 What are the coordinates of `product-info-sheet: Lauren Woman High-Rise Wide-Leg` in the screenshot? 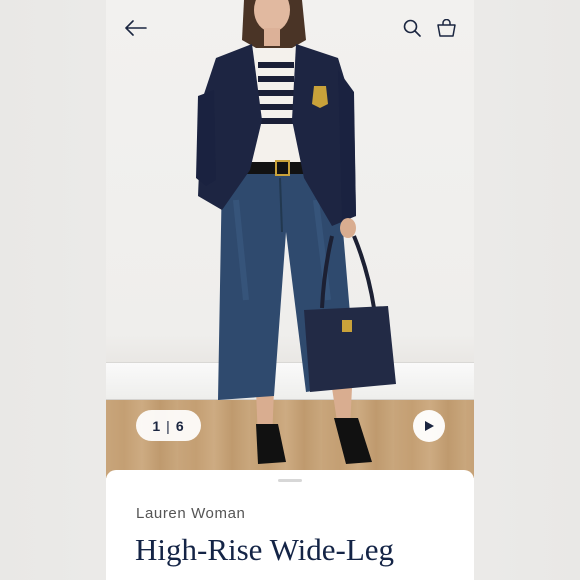 It's located at (290, 525).